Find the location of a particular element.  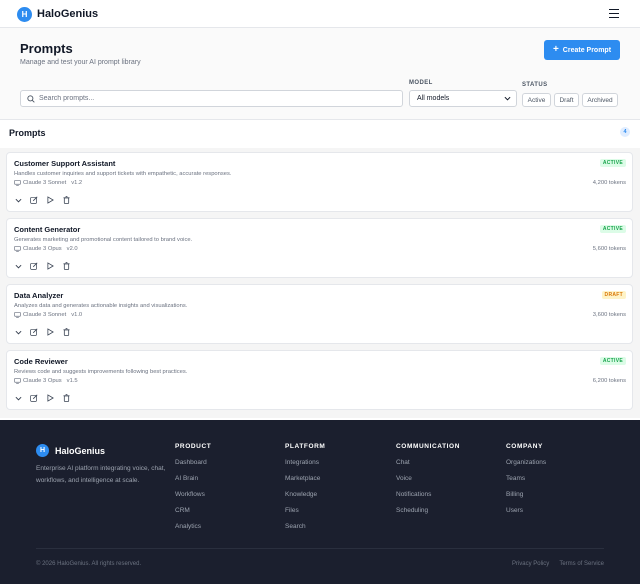

footer-link: Users is located at coordinates (526, 514).